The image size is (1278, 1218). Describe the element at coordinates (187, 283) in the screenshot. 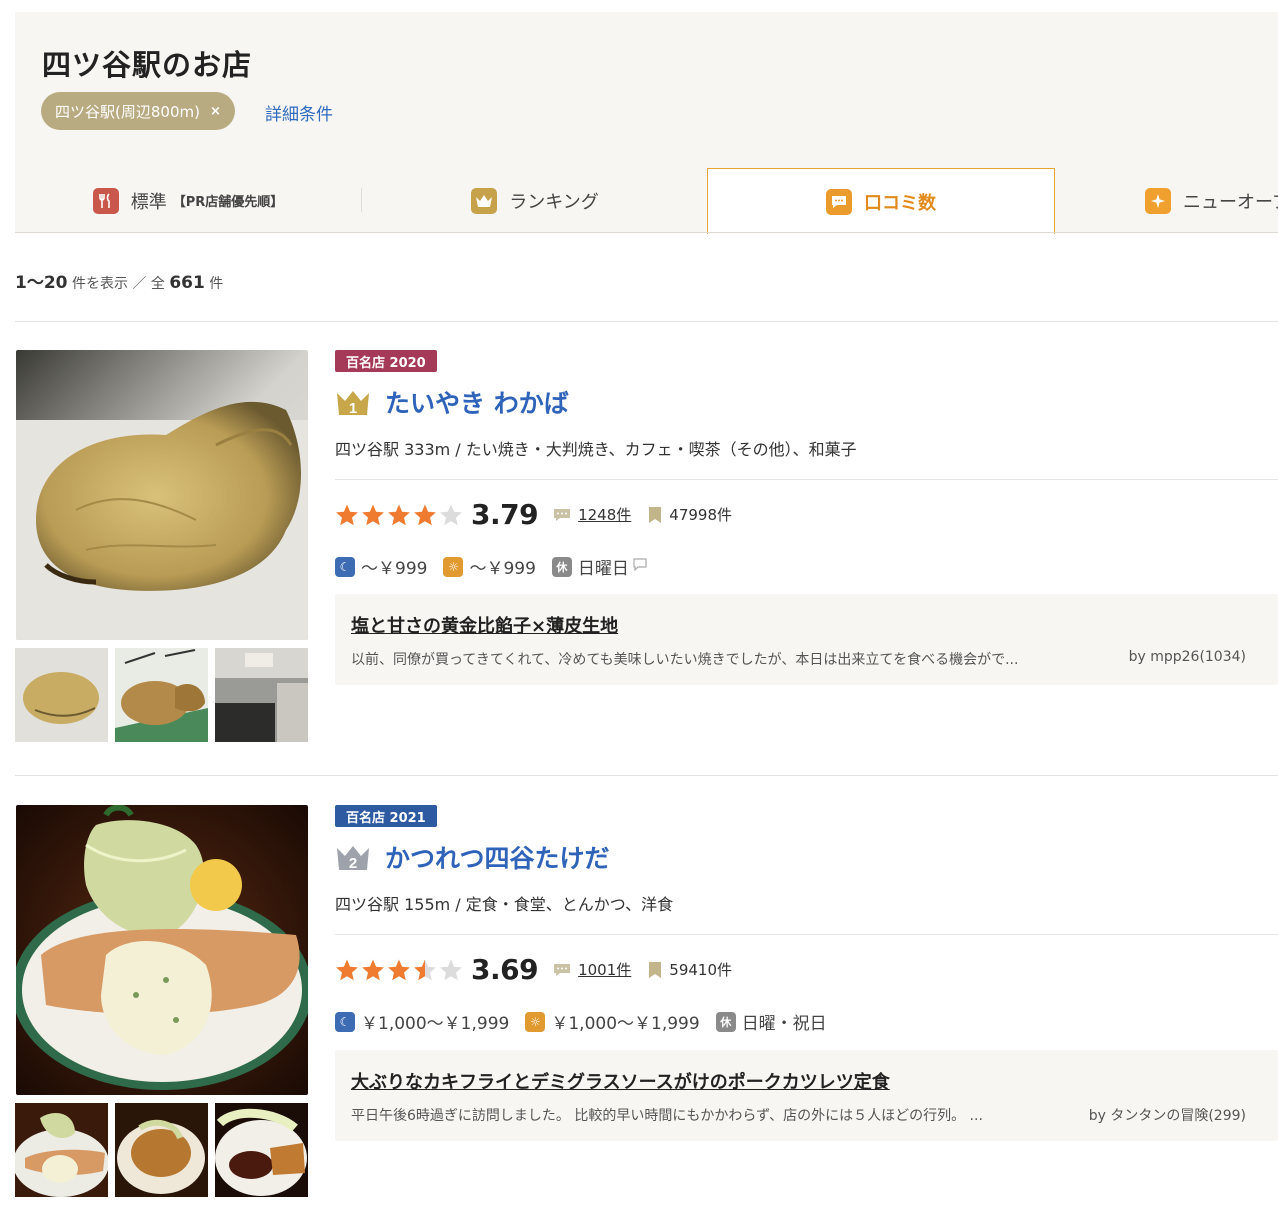

I see `result-total: 661` at that location.